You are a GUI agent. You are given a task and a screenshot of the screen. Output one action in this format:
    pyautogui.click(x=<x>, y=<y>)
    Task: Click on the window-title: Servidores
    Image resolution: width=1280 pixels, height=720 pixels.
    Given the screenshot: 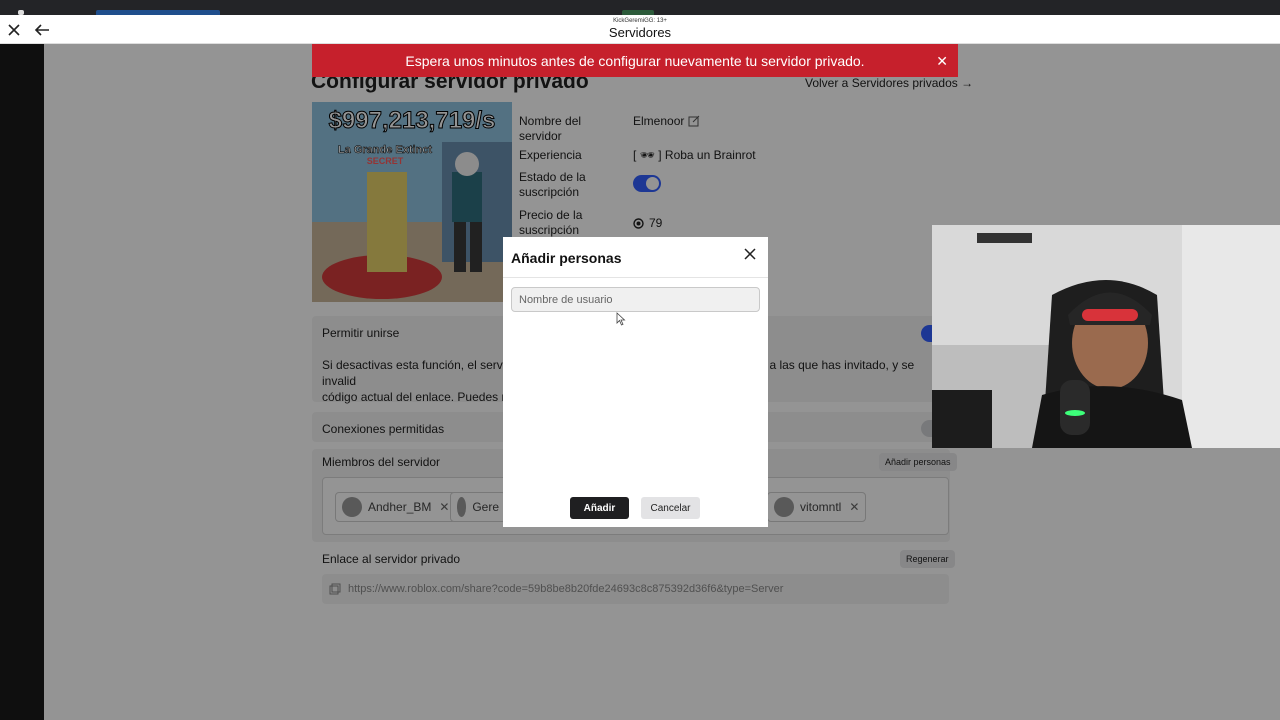 What is the action you would take?
    pyautogui.click(x=640, y=32)
    